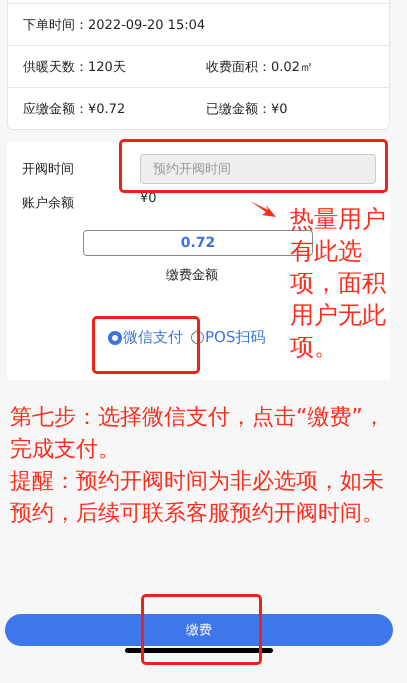 The image size is (407, 683). I want to click on payment-radio: 微信支付, so click(145, 337).